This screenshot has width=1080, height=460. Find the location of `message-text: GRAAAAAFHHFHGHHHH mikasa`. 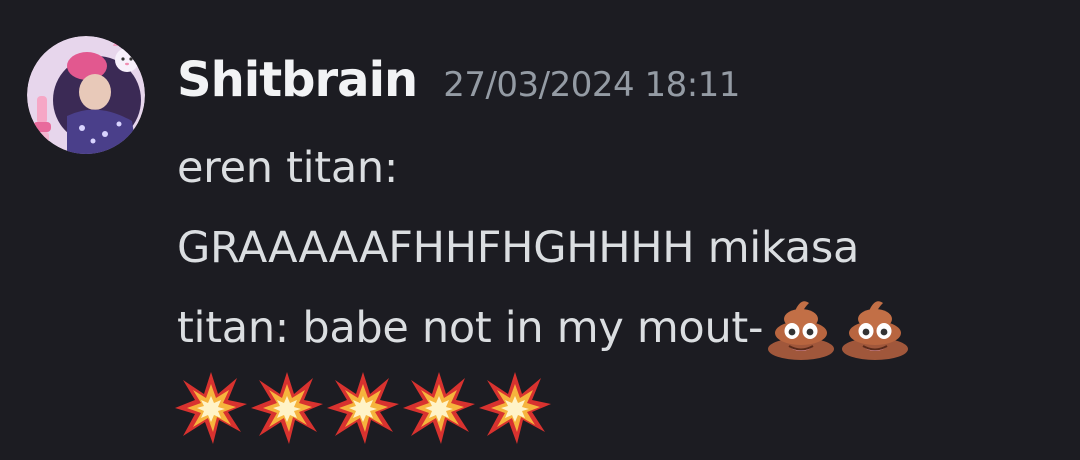

message-text: GRAAAAAFHHFHGHHHH mikasa is located at coordinates (518, 248).